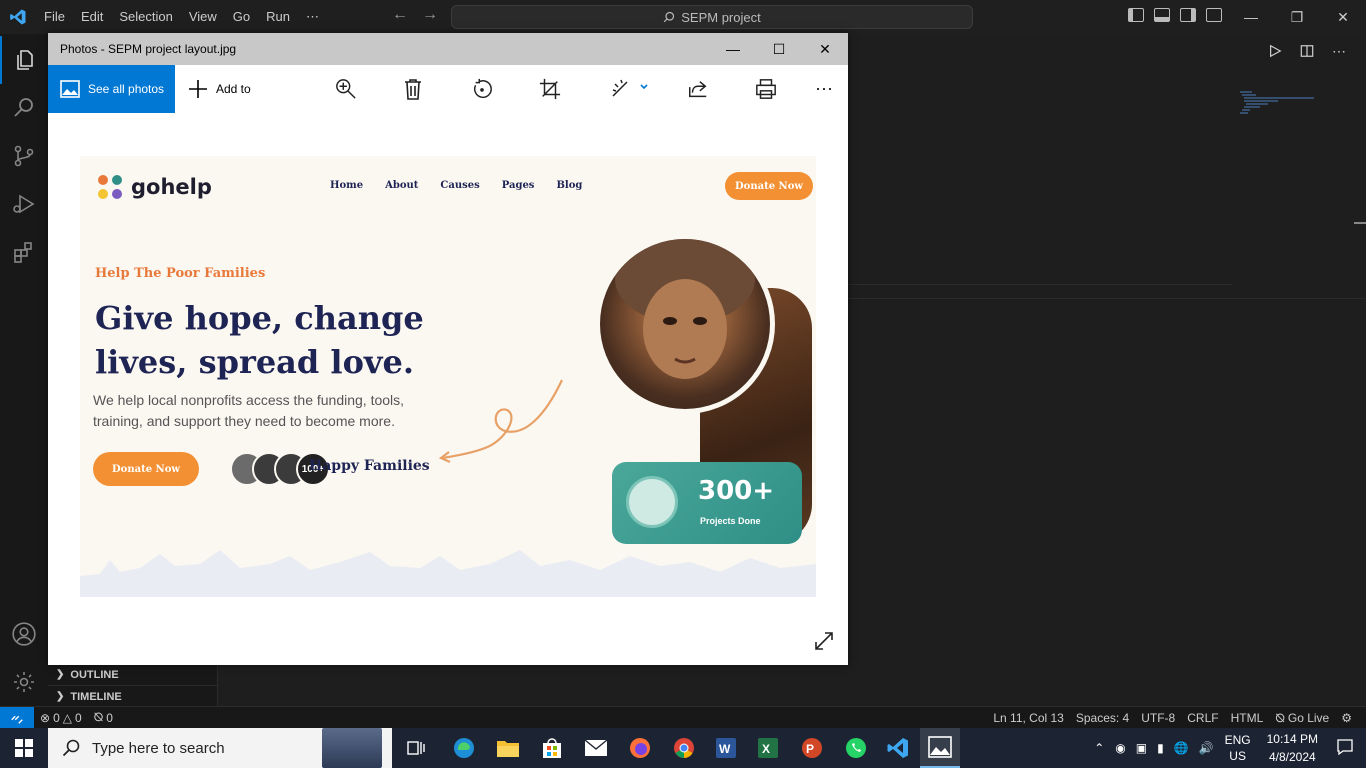 The height and width of the screenshot is (768, 1366). I want to click on crop-icon, so click(550, 89).